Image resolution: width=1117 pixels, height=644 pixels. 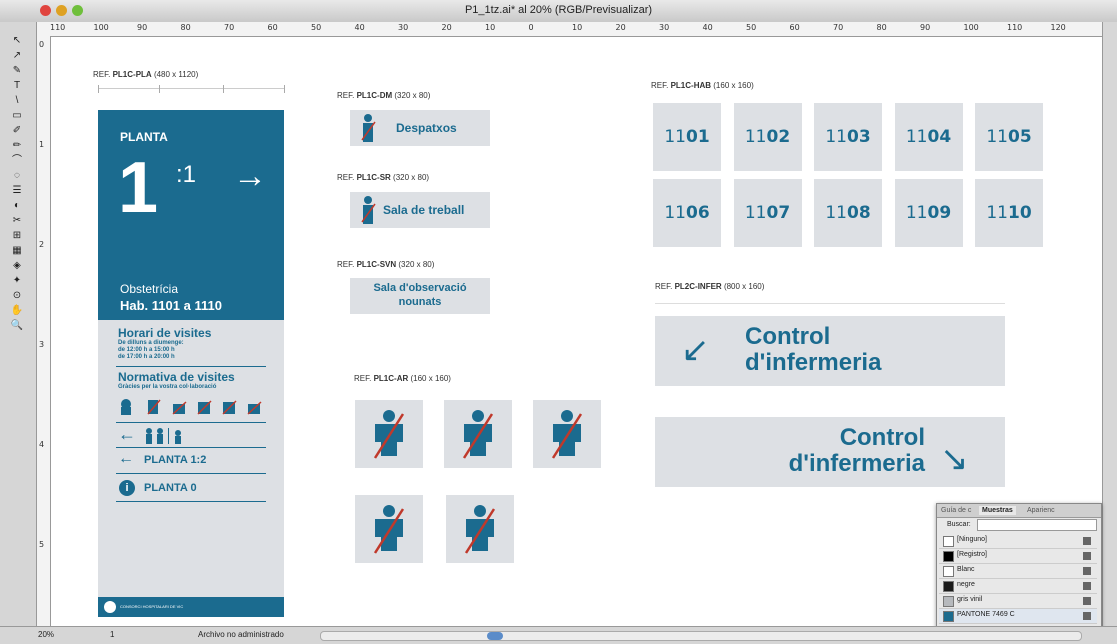 I want to click on visits-line-1: De dilluns a diumenge:, so click(x=151, y=343).